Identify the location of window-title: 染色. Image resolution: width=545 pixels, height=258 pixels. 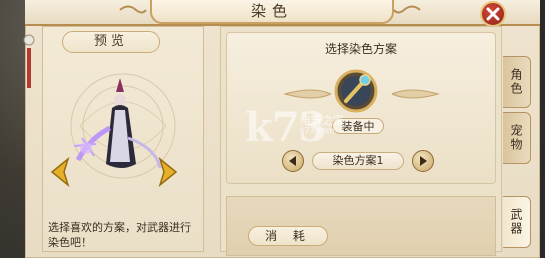
(272, 12).